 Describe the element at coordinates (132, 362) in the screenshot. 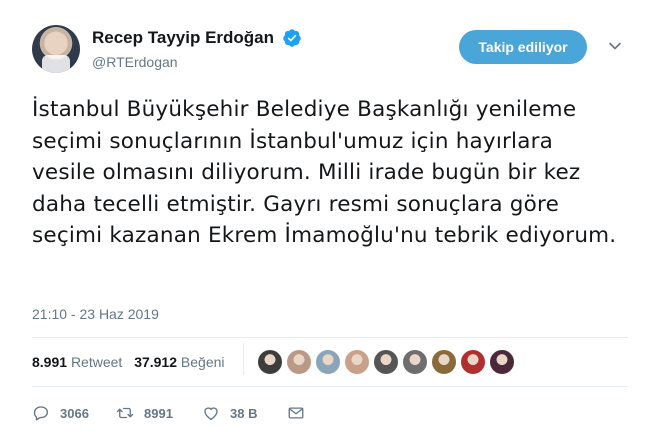

I see `tweet-stats: 8.991 Retweet 37.912 Beğeni` at that location.